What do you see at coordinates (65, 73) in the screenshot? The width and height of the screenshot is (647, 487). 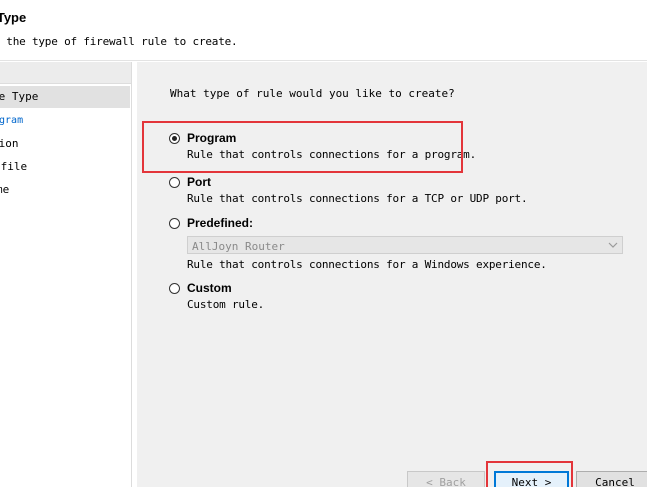 I see `steps-heading-bar` at bounding box center [65, 73].